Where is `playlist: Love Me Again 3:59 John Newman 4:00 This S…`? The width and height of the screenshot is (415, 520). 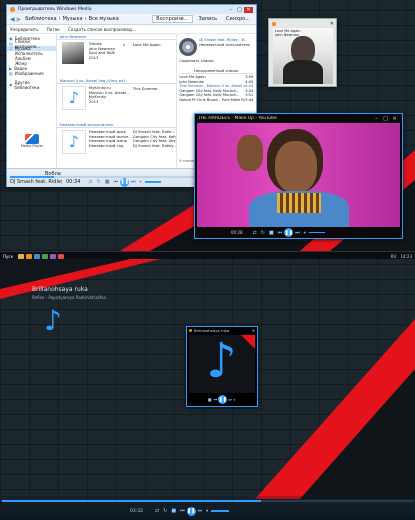 playlist: Love Me Again 3:59 John Newman 4:00 This S… is located at coordinates (216, 89).